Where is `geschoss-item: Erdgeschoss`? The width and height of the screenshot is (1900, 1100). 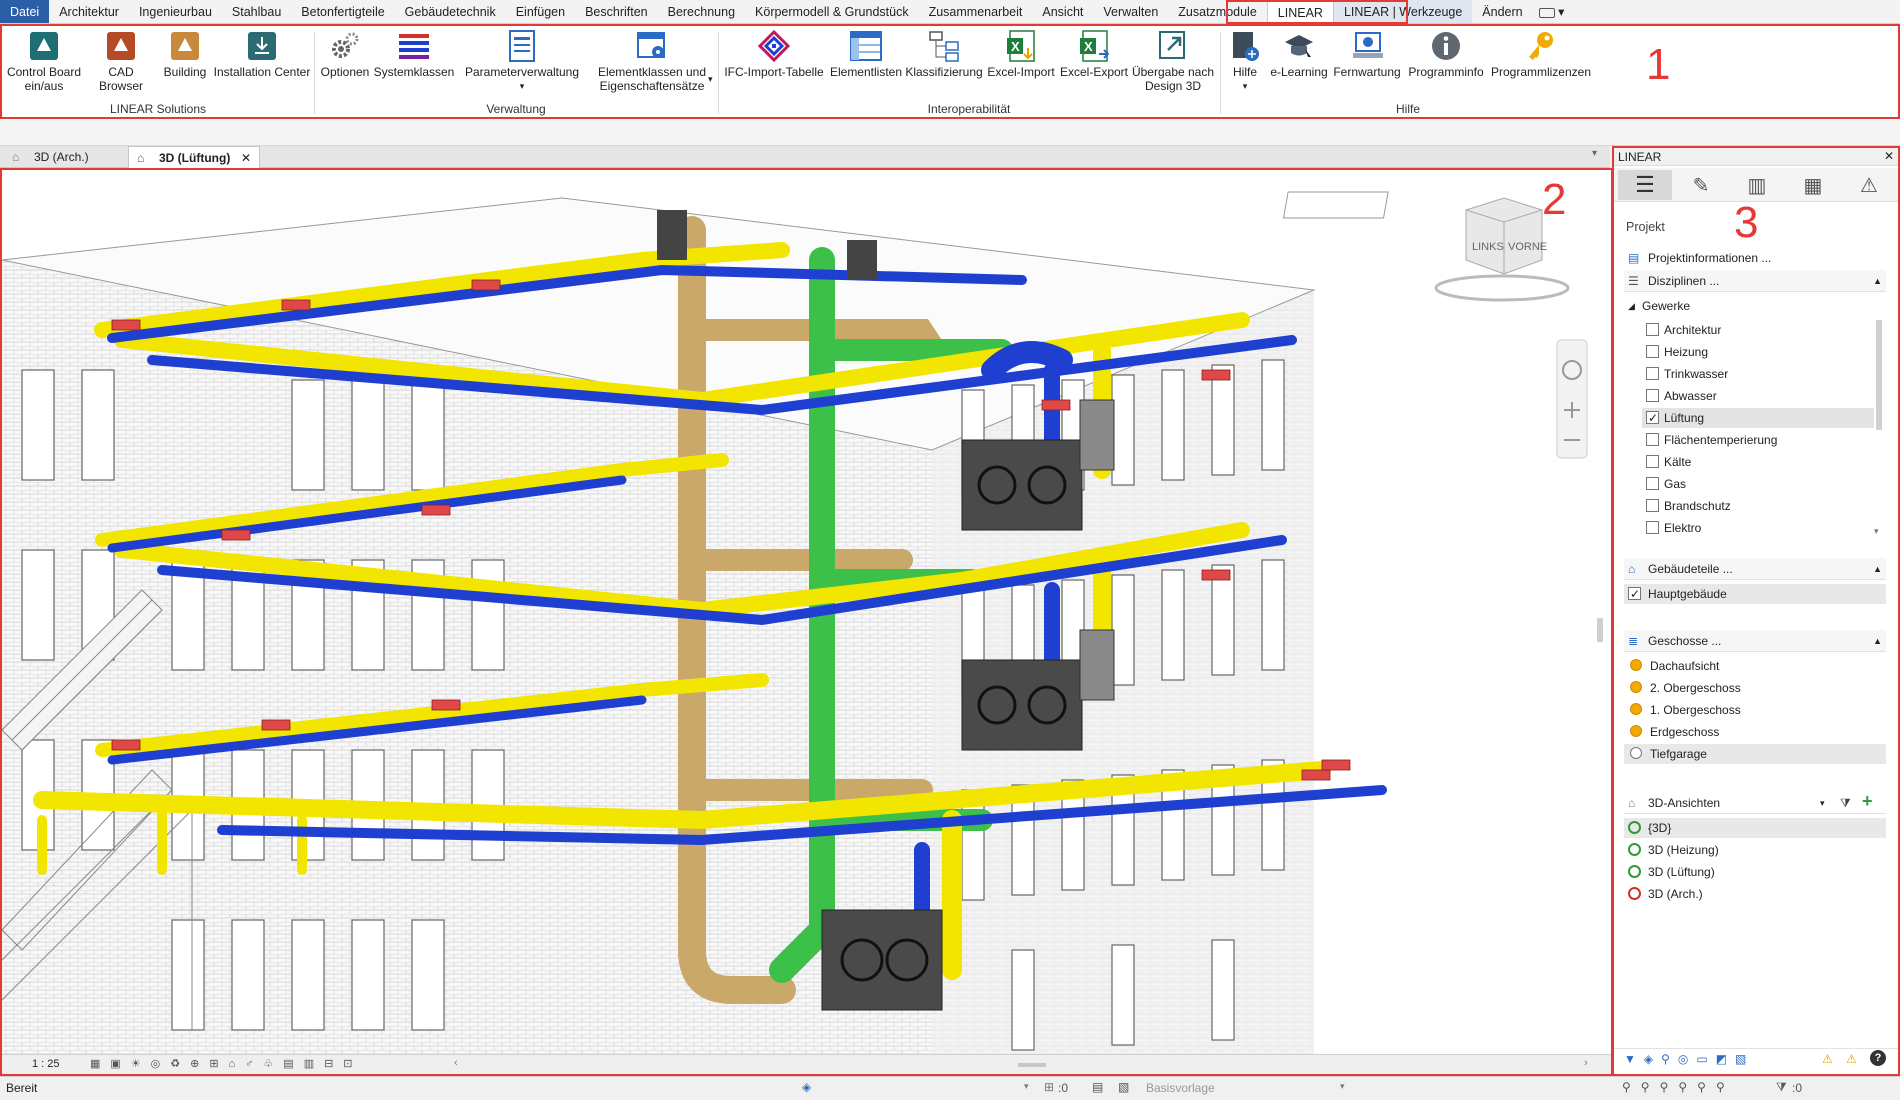 geschoss-item: Erdgeschoss is located at coordinates (1755, 732).